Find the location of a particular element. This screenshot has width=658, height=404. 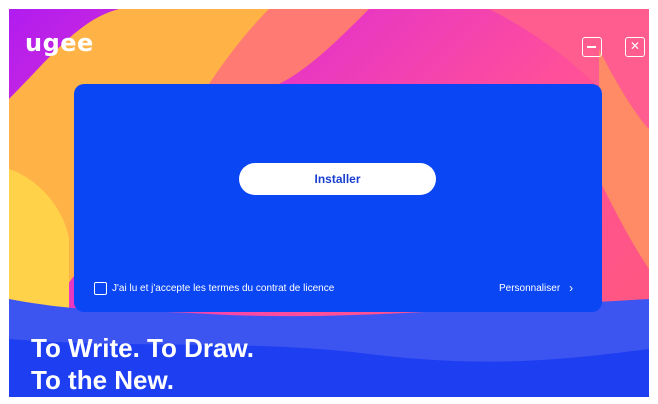

customize-label: Personnaliser is located at coordinates (529, 288).